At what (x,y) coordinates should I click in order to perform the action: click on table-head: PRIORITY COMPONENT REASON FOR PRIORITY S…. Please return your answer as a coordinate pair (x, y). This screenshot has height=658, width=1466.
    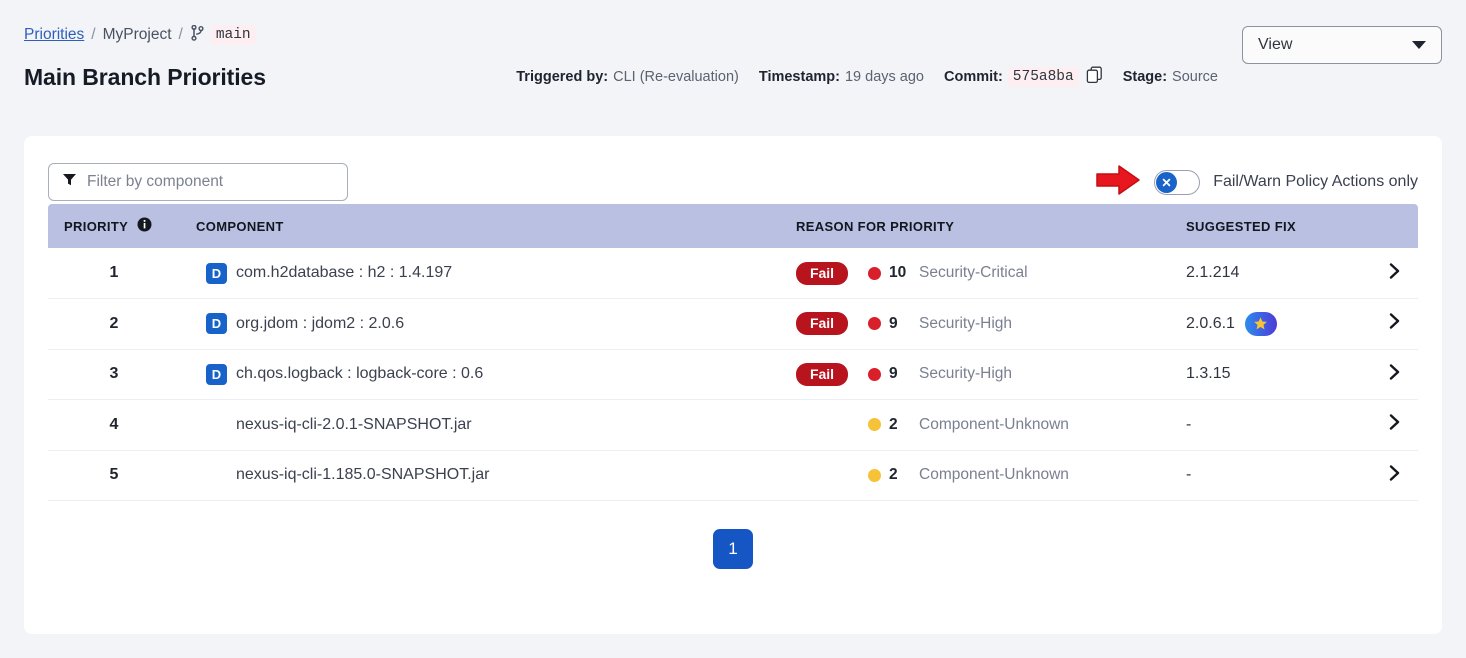
    Looking at the image, I should click on (733, 226).